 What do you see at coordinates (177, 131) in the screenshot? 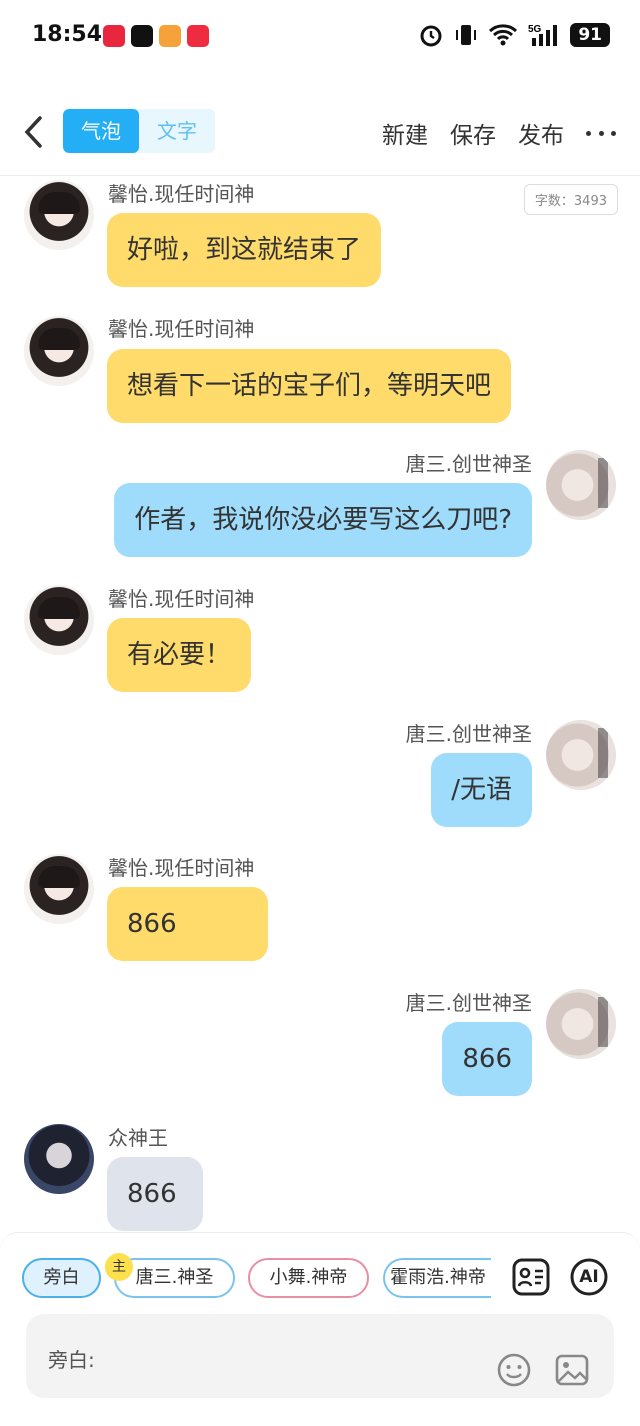
I see `tab-text: 文字` at bounding box center [177, 131].